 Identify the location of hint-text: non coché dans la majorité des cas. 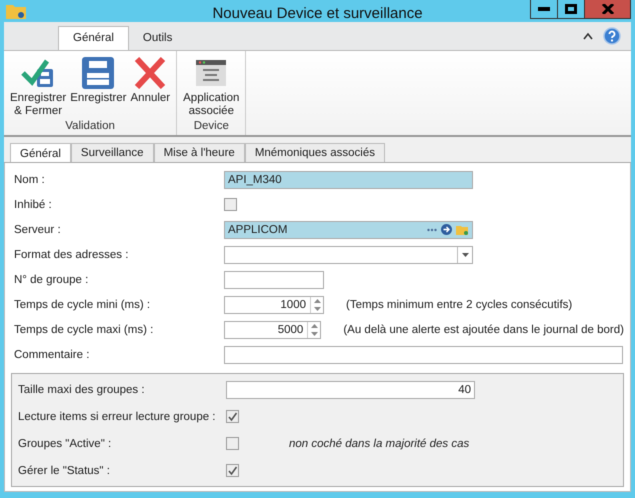
(379, 444).